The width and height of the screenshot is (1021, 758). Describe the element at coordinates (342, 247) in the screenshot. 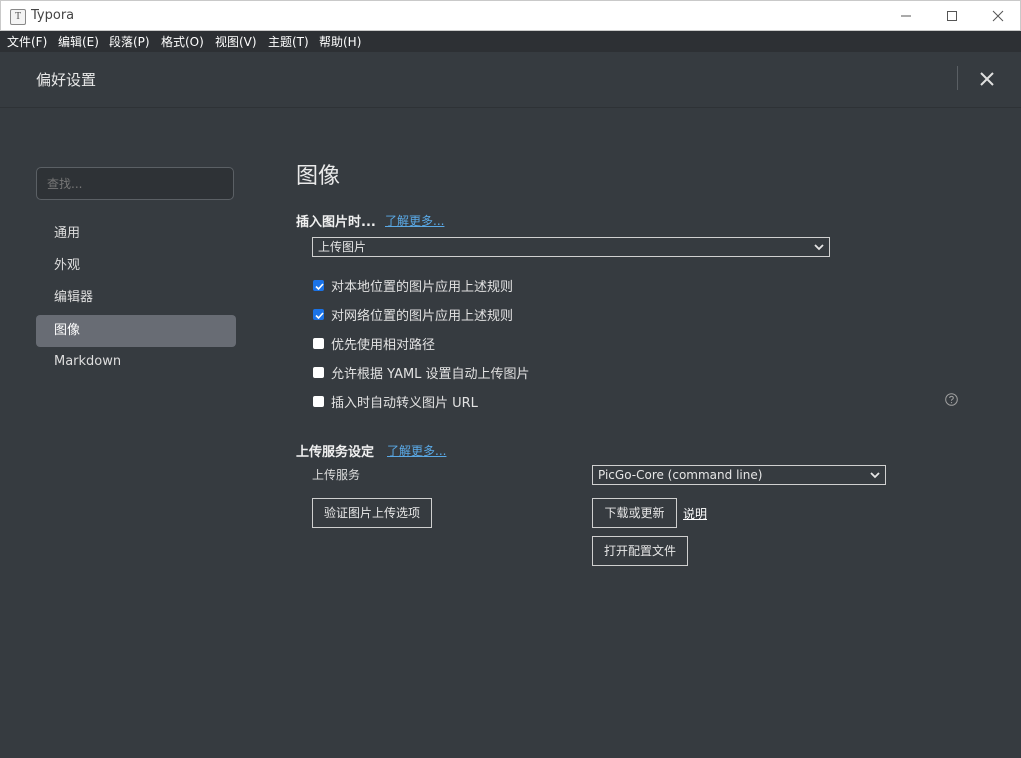

I see `insert-image-action-value: 上传图片` at that location.